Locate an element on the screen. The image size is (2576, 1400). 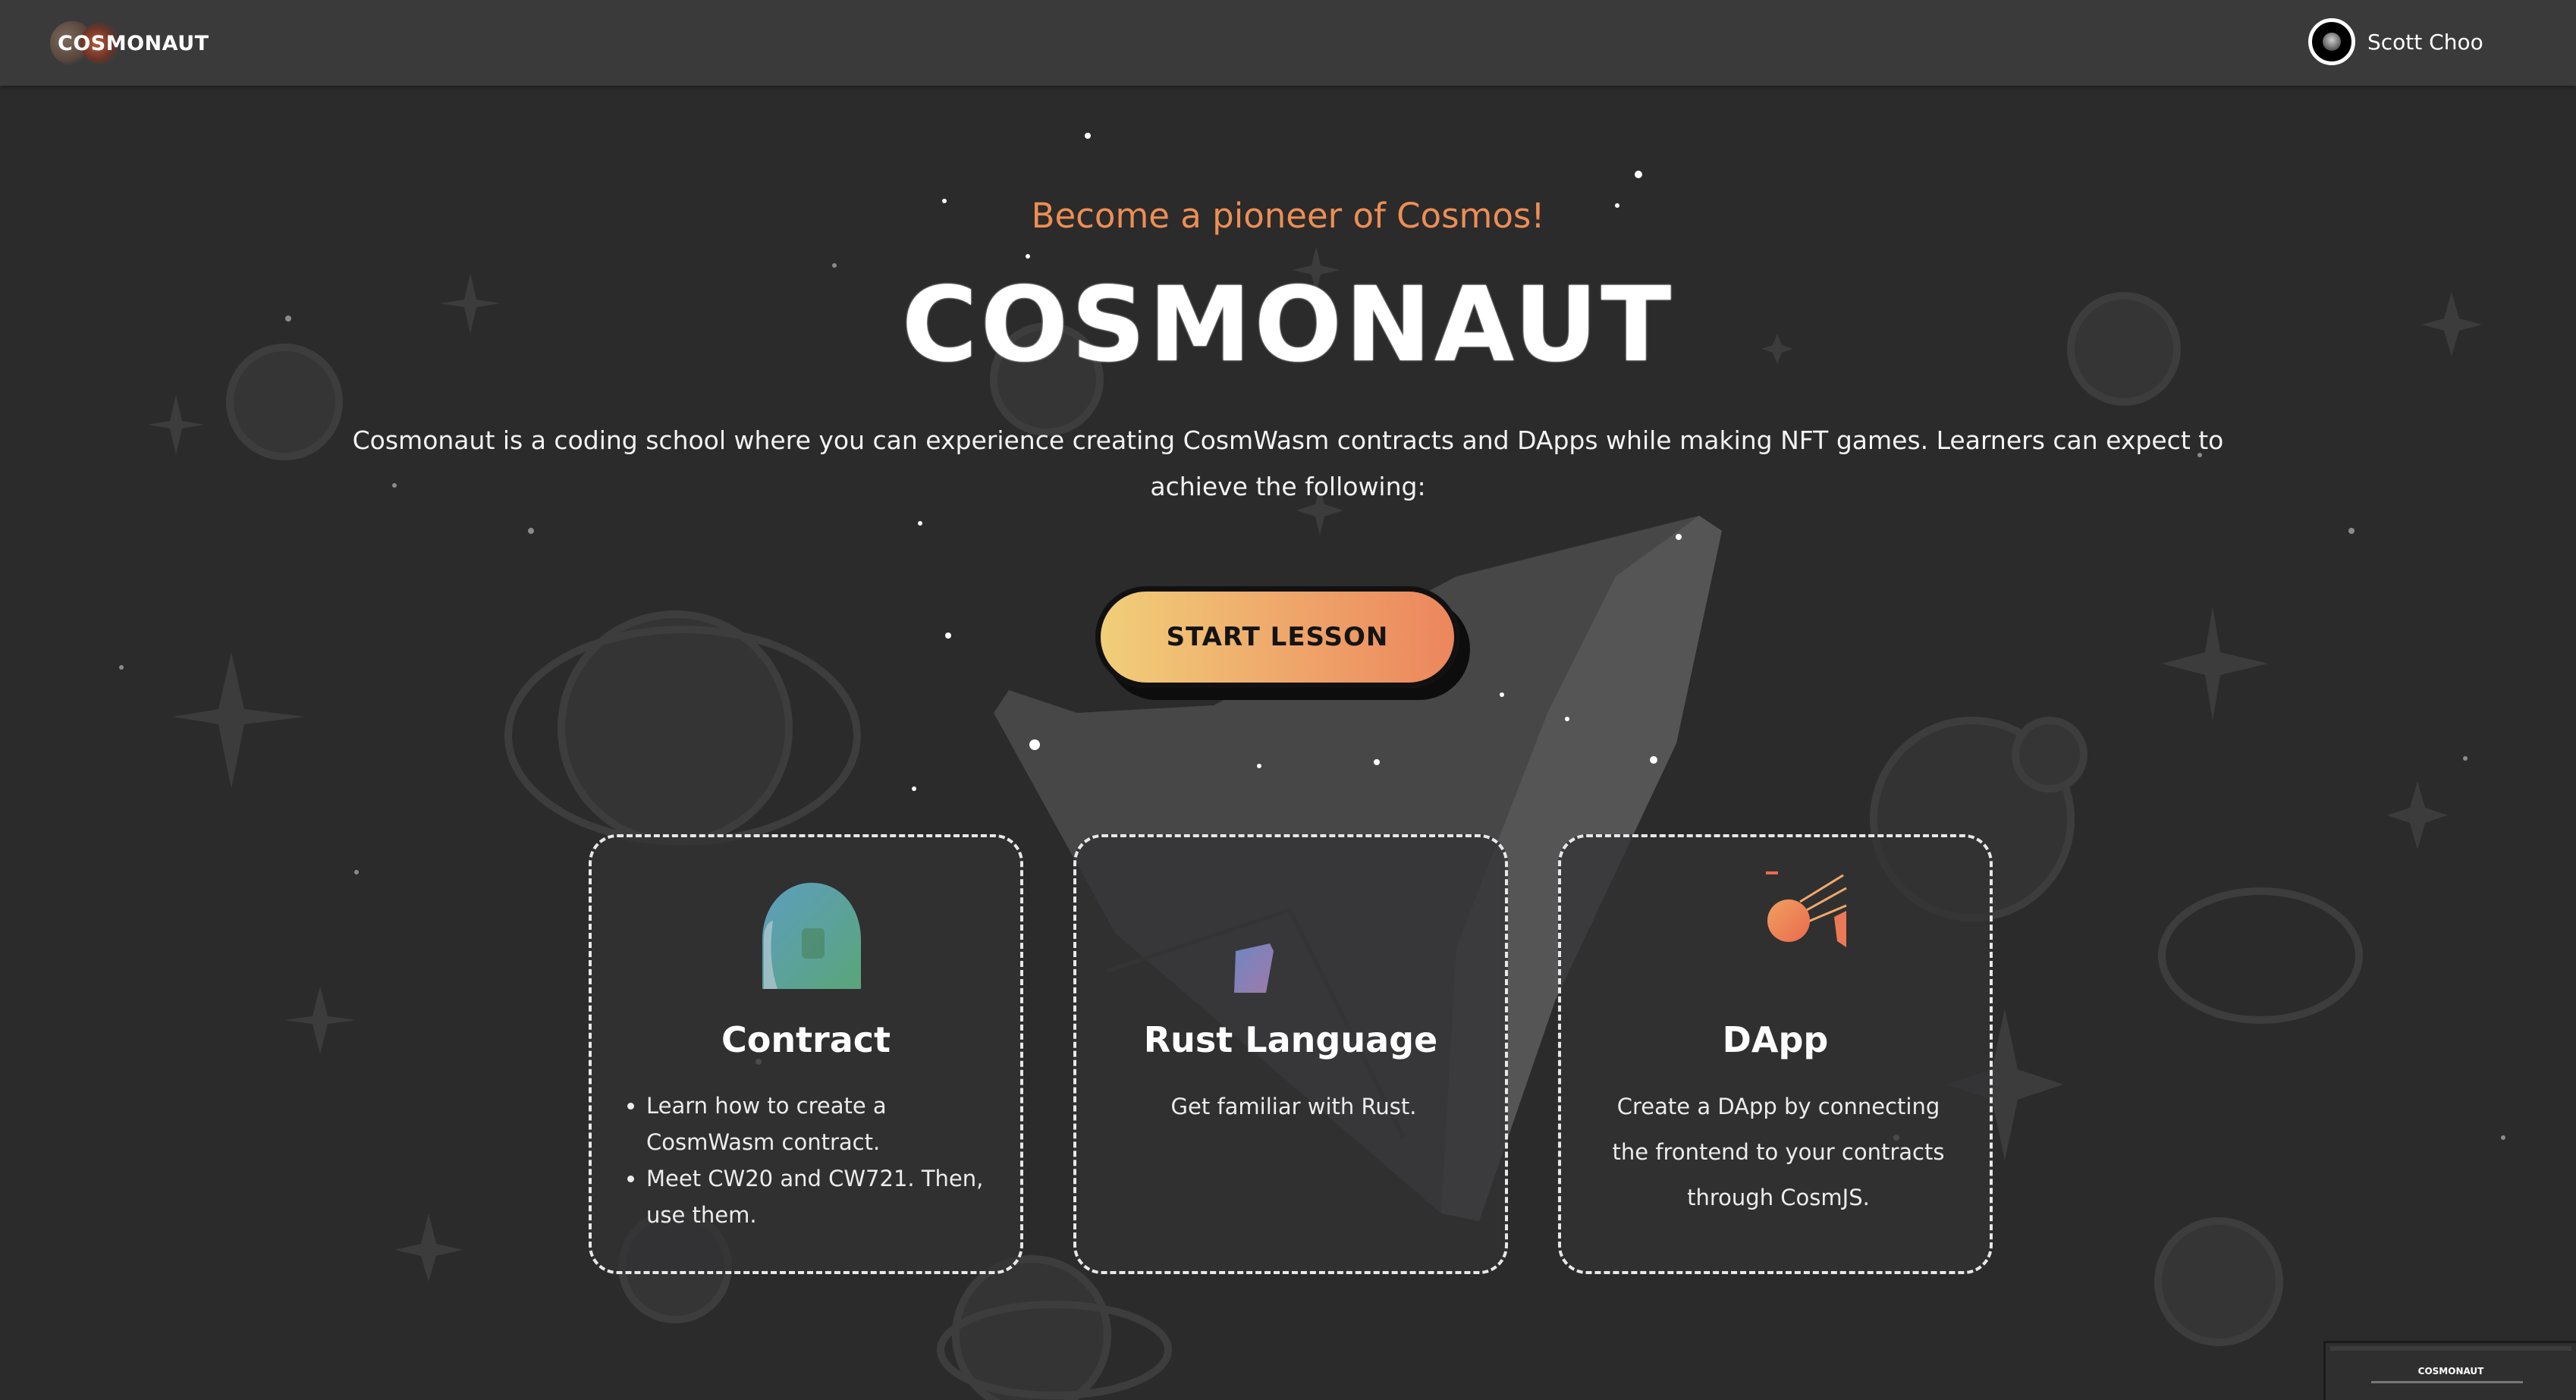
user-profile-menu: Scott Choo is located at coordinates (2395, 41).